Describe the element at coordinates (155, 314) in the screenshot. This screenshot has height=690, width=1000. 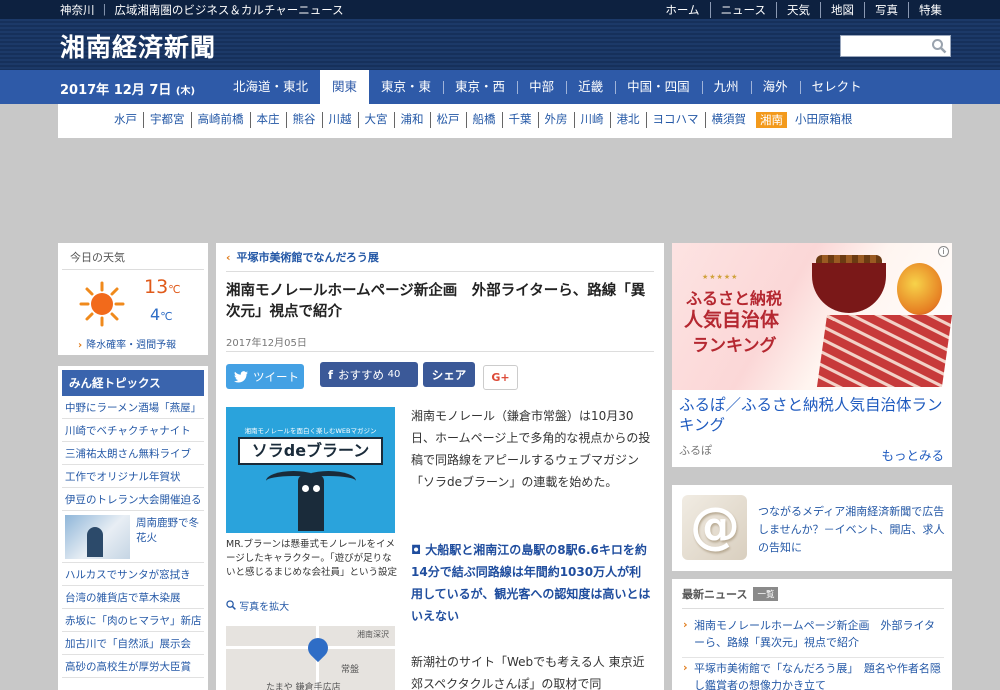
I see `temp-low-value: 4` at that location.